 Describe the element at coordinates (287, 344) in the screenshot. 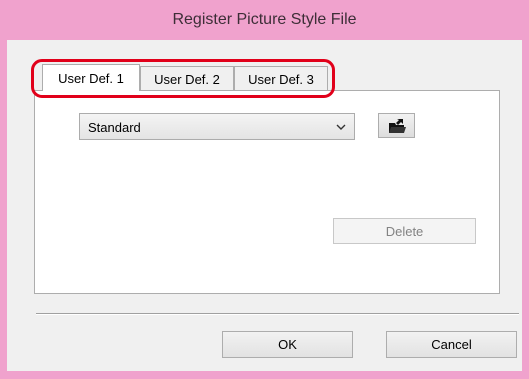

I see `ok-button: OK` at that location.